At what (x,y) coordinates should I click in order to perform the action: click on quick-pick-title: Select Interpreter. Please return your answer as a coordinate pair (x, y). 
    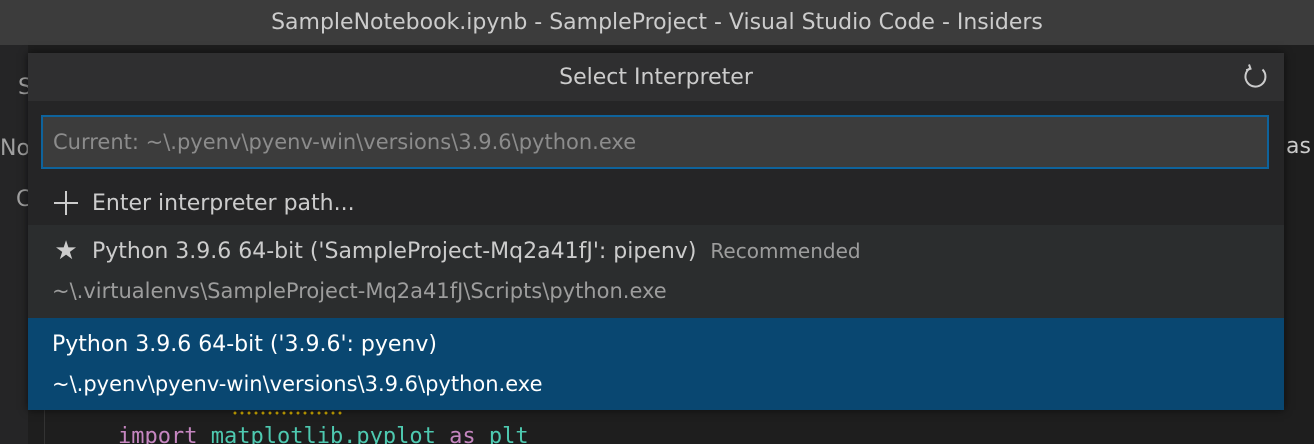
    Looking at the image, I should click on (656, 77).